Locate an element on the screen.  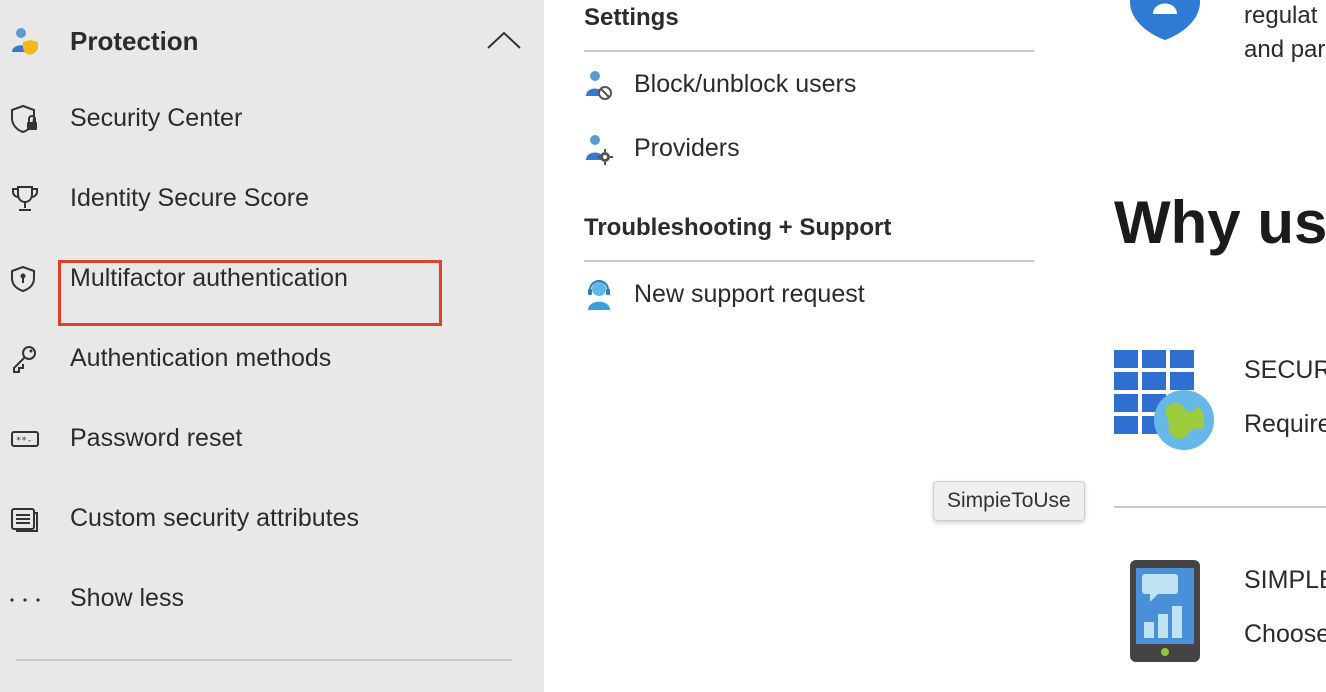
link-block-unblock-users: Block/unblock users is located at coordinates (809, 86).